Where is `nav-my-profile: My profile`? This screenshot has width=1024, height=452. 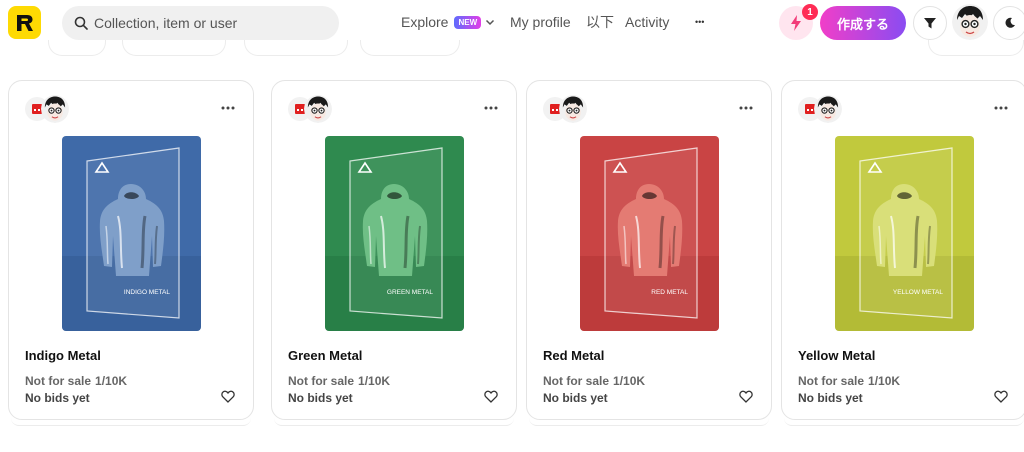
nav-my-profile: My profile is located at coordinates (540, 22).